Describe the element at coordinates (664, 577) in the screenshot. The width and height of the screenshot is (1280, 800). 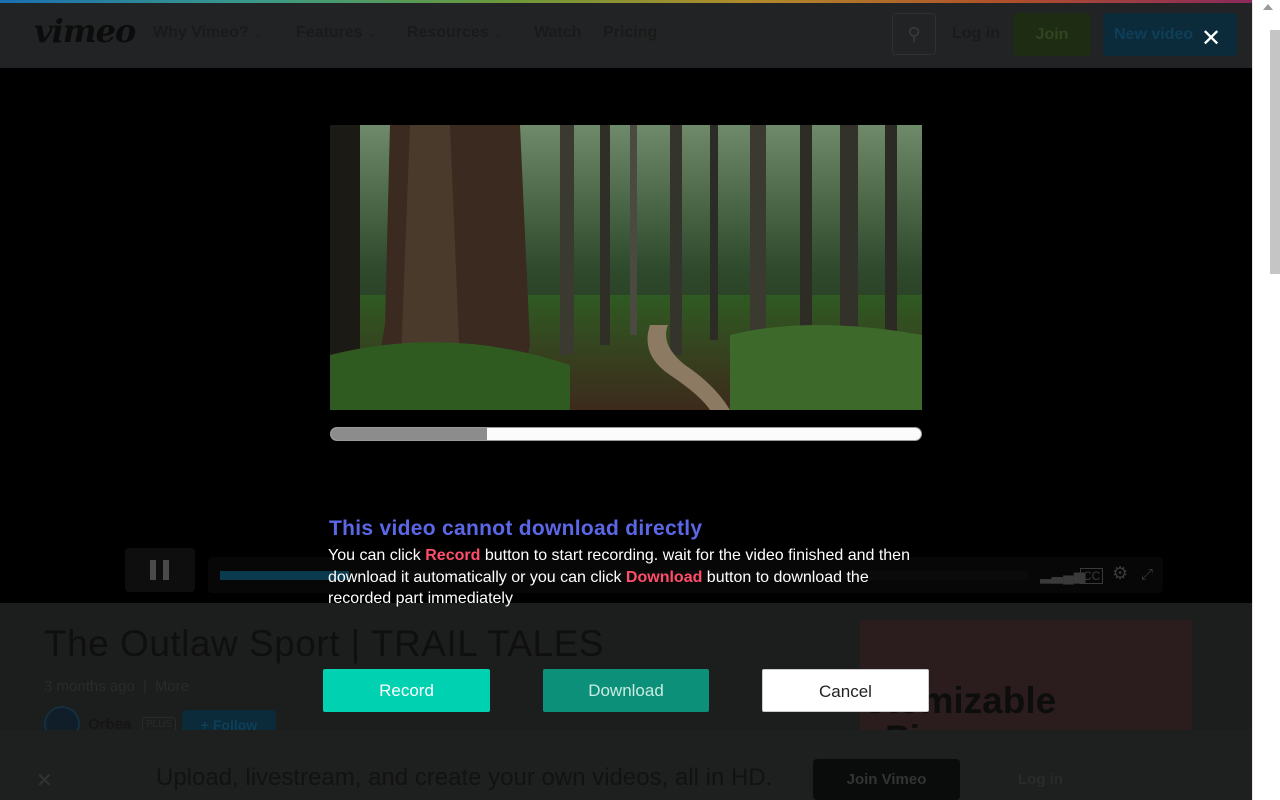
I see `download-highlight: Download` at that location.